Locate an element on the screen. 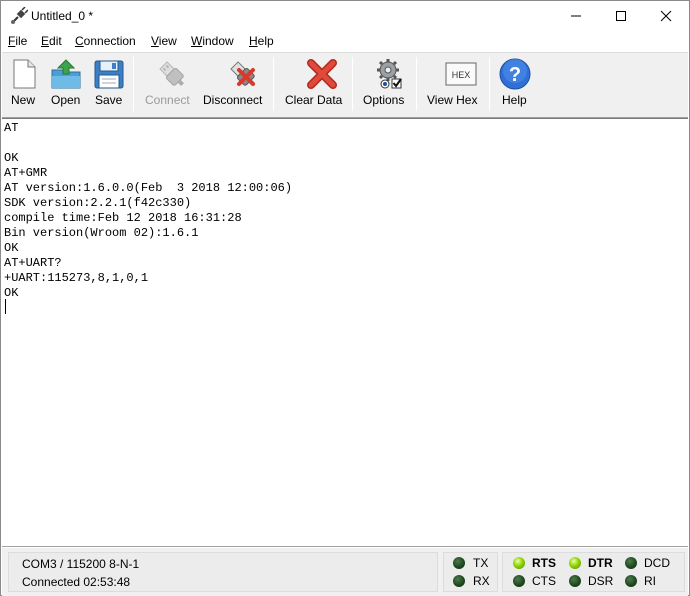  new-label: New is located at coordinates (23, 100).